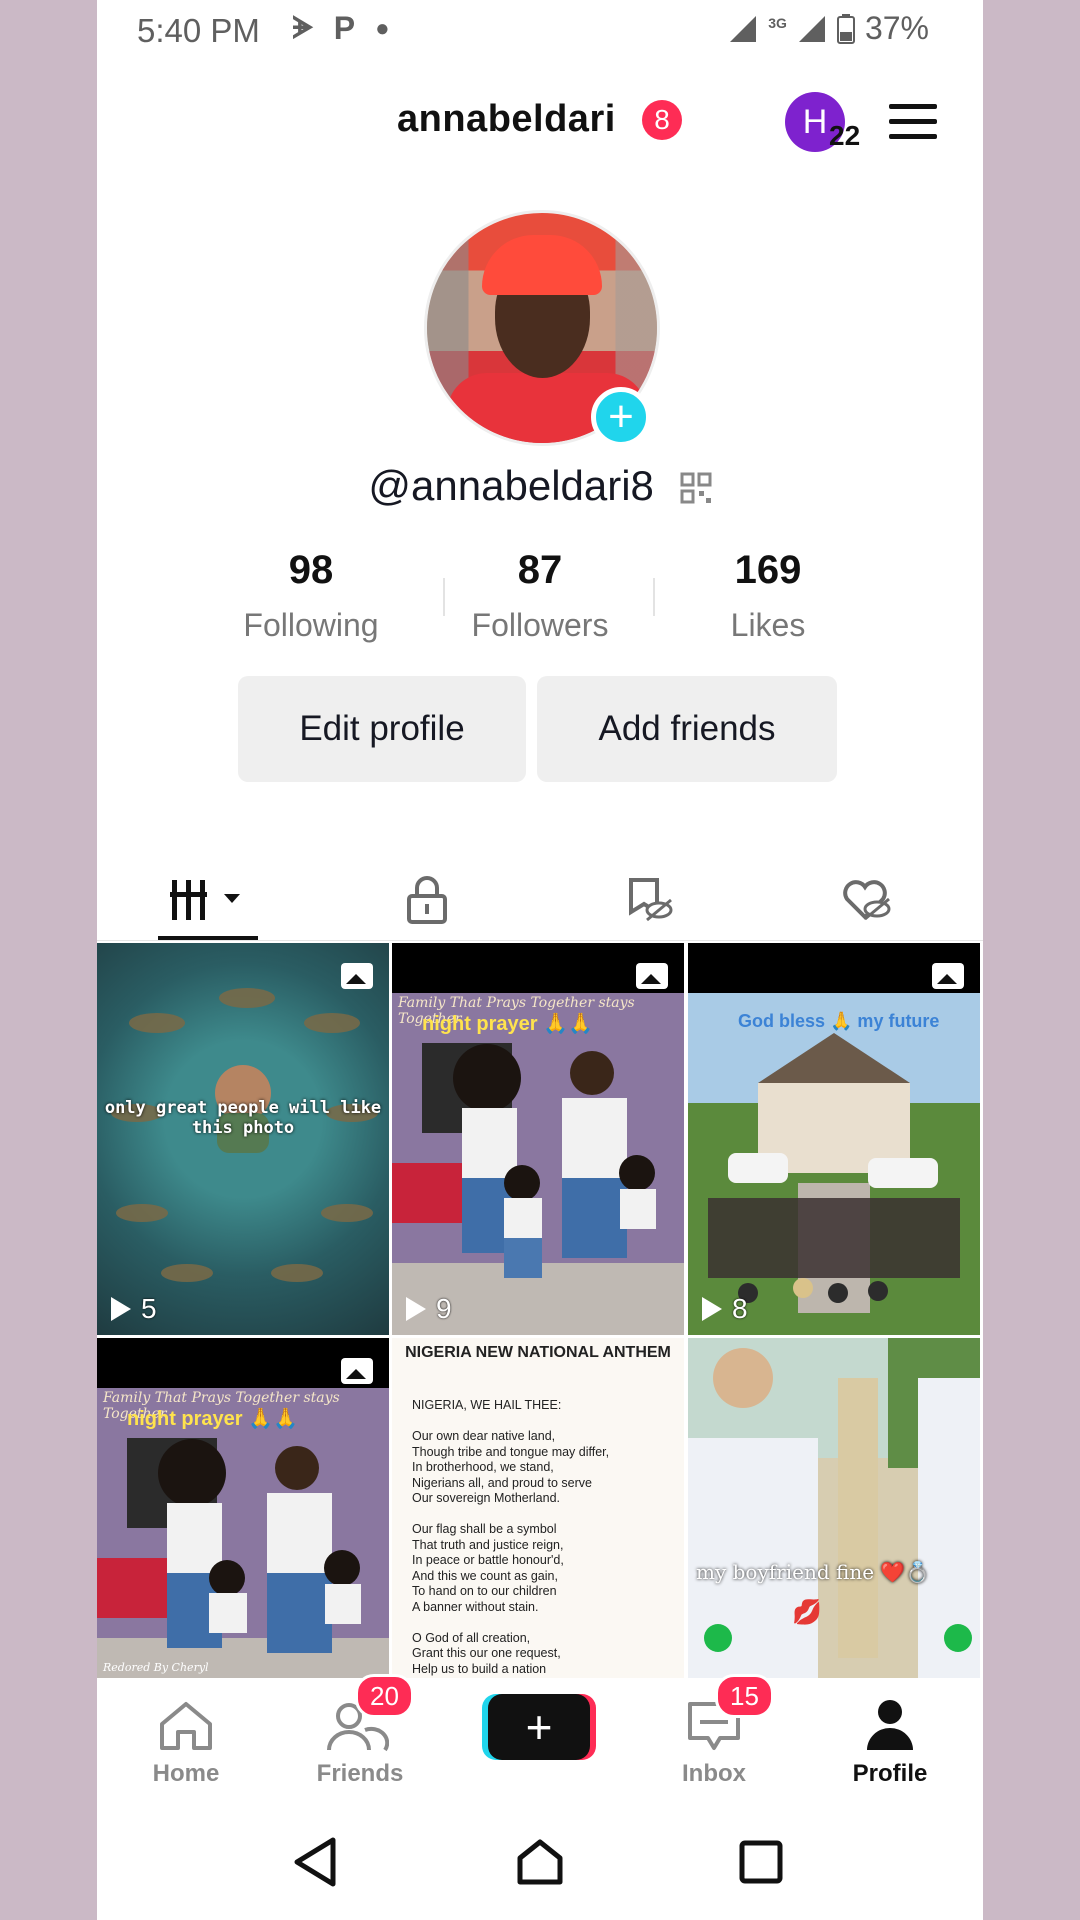 The height and width of the screenshot is (1920, 1080). What do you see at coordinates (714, 1773) in the screenshot?
I see `nav-inbox-label: Inbox` at bounding box center [714, 1773].